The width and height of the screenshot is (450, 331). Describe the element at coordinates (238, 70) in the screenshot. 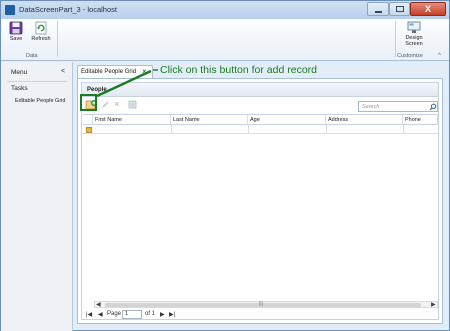

I see `annotation-text: Click on this button for add record` at that location.